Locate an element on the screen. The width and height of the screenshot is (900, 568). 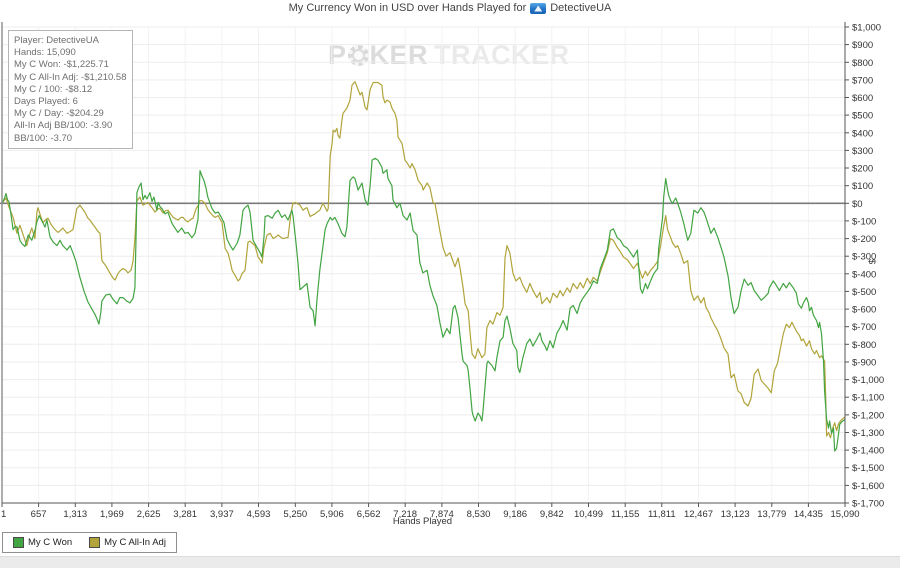
y-tick-label: $-1,200 is located at coordinates (868, 415).